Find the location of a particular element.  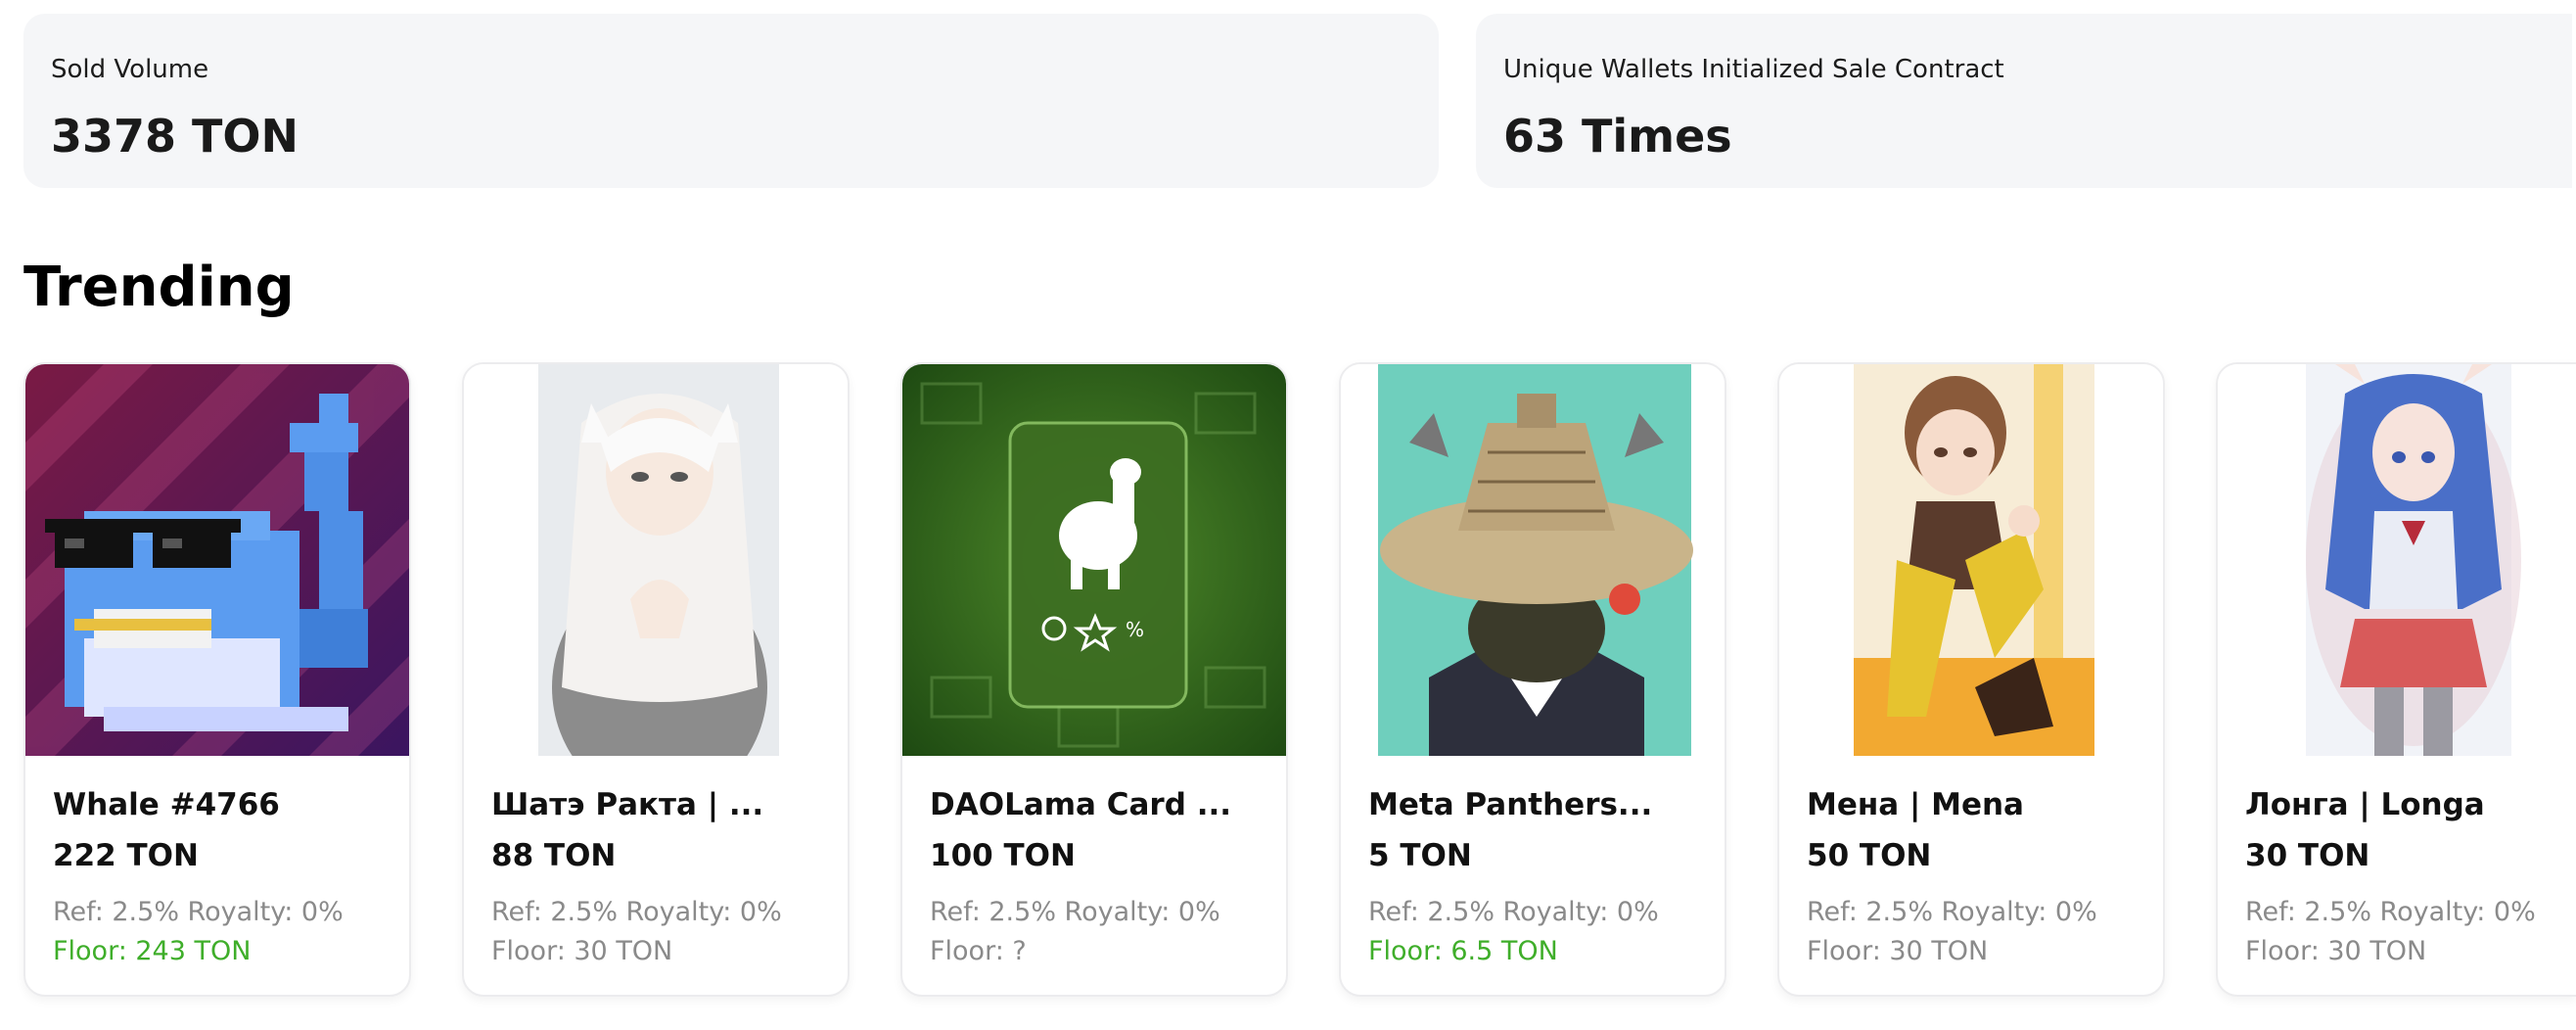

section-title-trending: Trending is located at coordinates (159, 288).